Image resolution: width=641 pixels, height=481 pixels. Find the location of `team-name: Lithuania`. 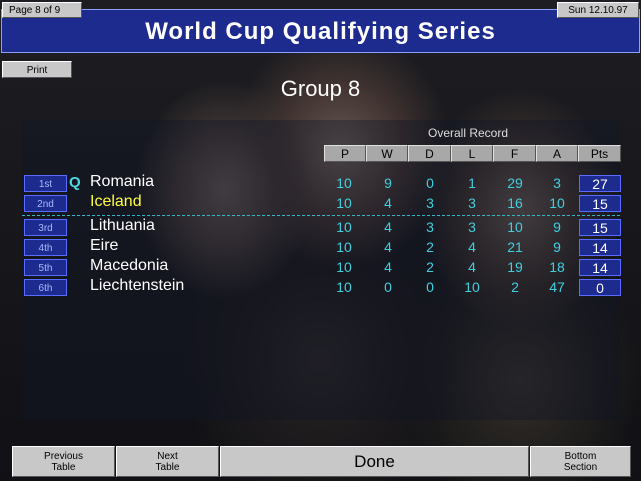

team-name: Lithuania is located at coordinates (122, 226).